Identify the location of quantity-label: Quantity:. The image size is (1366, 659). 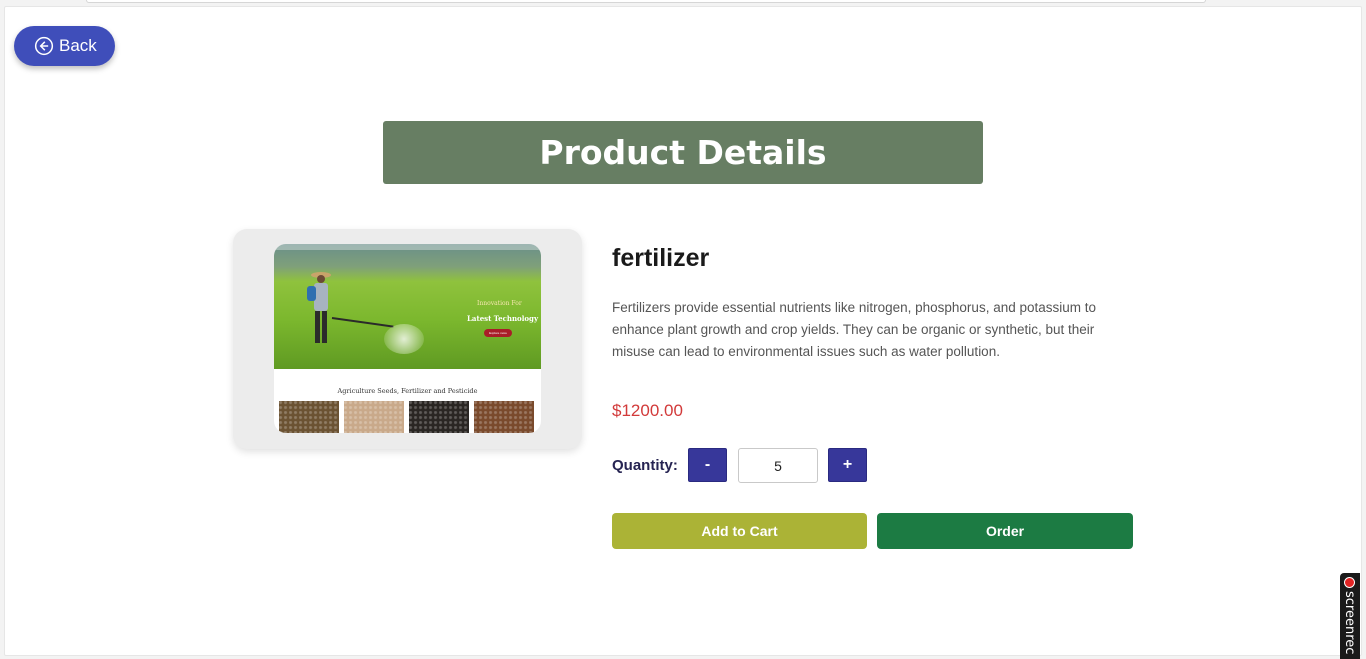
(645, 465).